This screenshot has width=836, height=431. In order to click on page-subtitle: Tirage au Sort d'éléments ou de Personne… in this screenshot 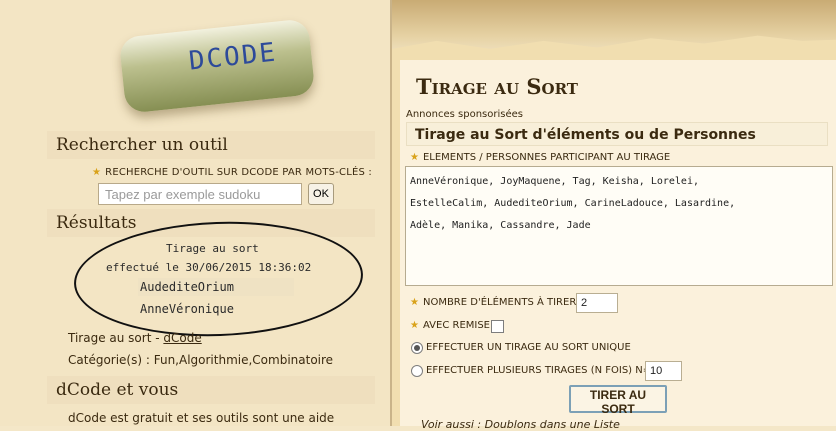, I will do `click(617, 134)`.